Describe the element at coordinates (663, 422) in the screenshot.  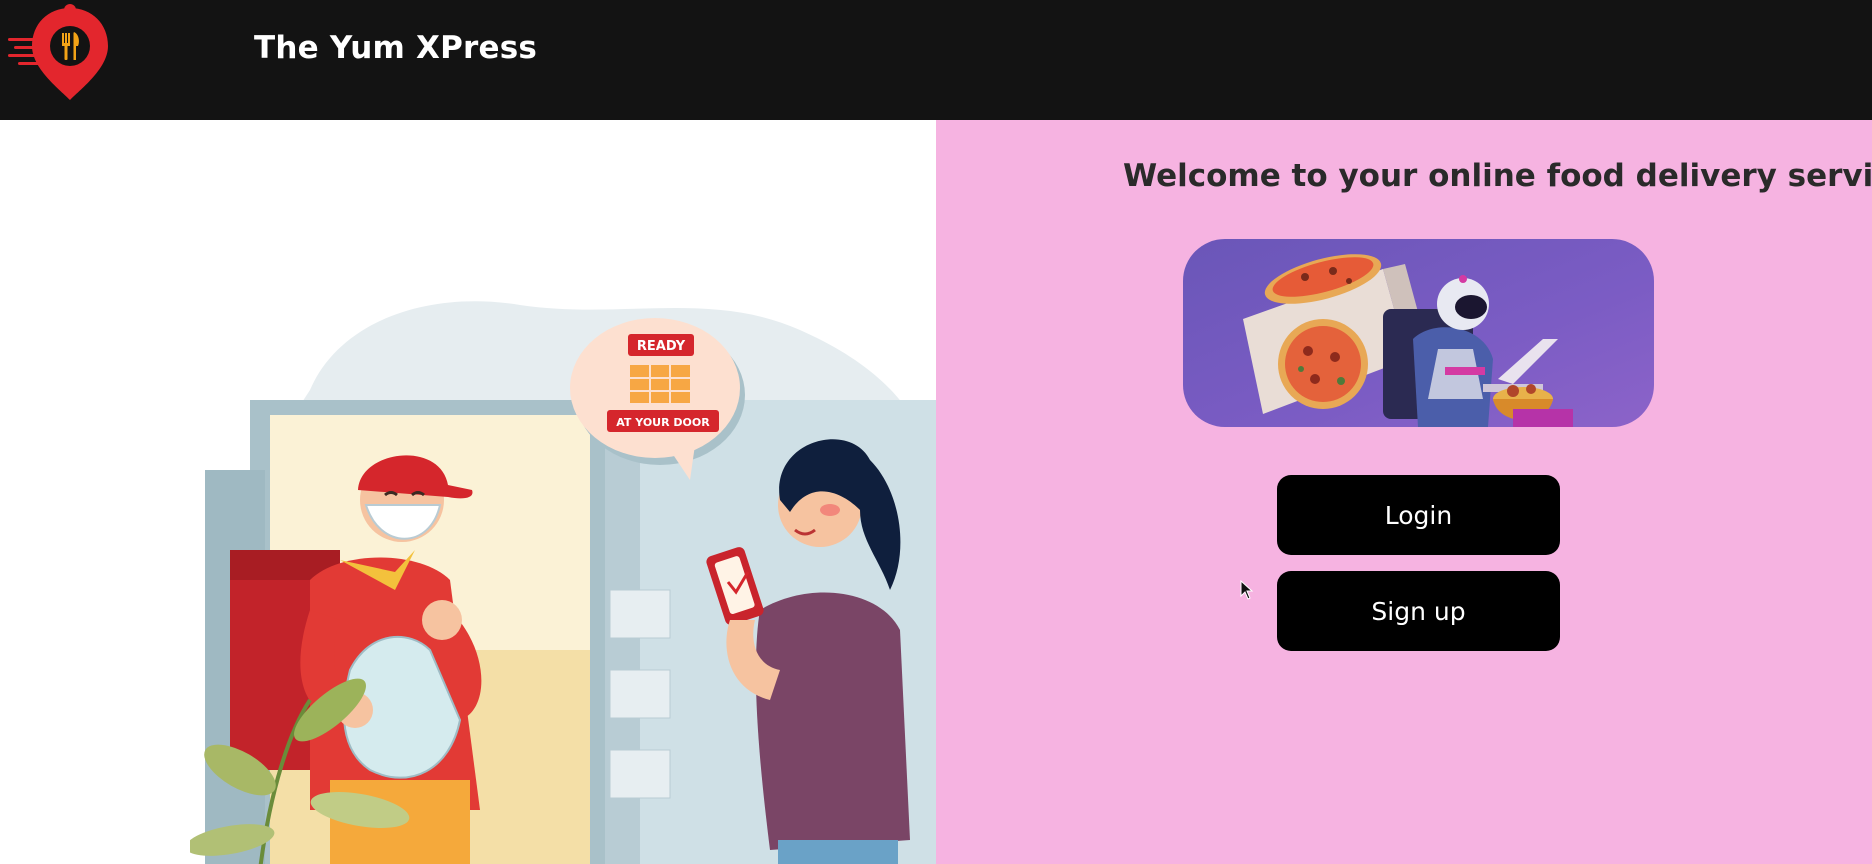
I see `bubble-door-text: AT YOUR DOOR` at that location.